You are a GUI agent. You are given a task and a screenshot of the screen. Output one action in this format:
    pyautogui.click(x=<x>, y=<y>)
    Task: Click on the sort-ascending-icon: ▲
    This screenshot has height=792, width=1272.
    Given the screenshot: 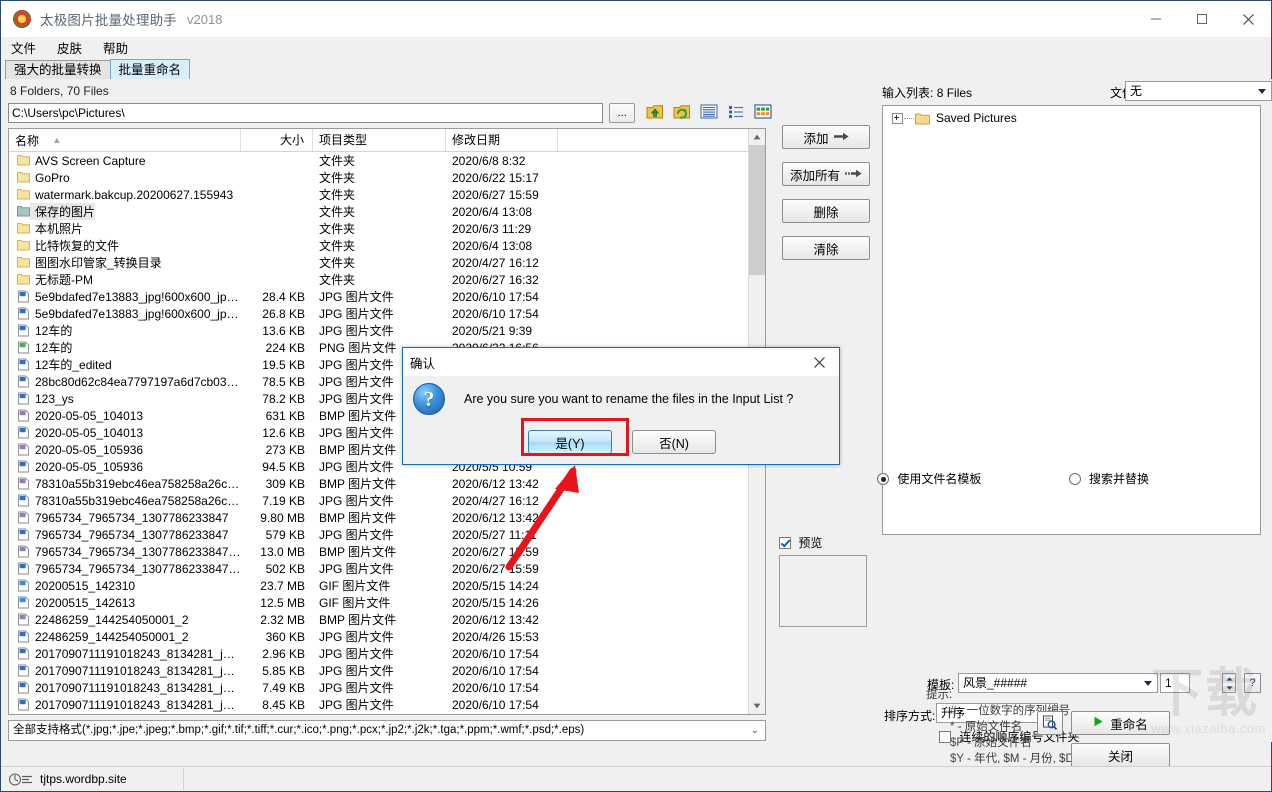 What is the action you would take?
    pyautogui.click(x=57, y=140)
    